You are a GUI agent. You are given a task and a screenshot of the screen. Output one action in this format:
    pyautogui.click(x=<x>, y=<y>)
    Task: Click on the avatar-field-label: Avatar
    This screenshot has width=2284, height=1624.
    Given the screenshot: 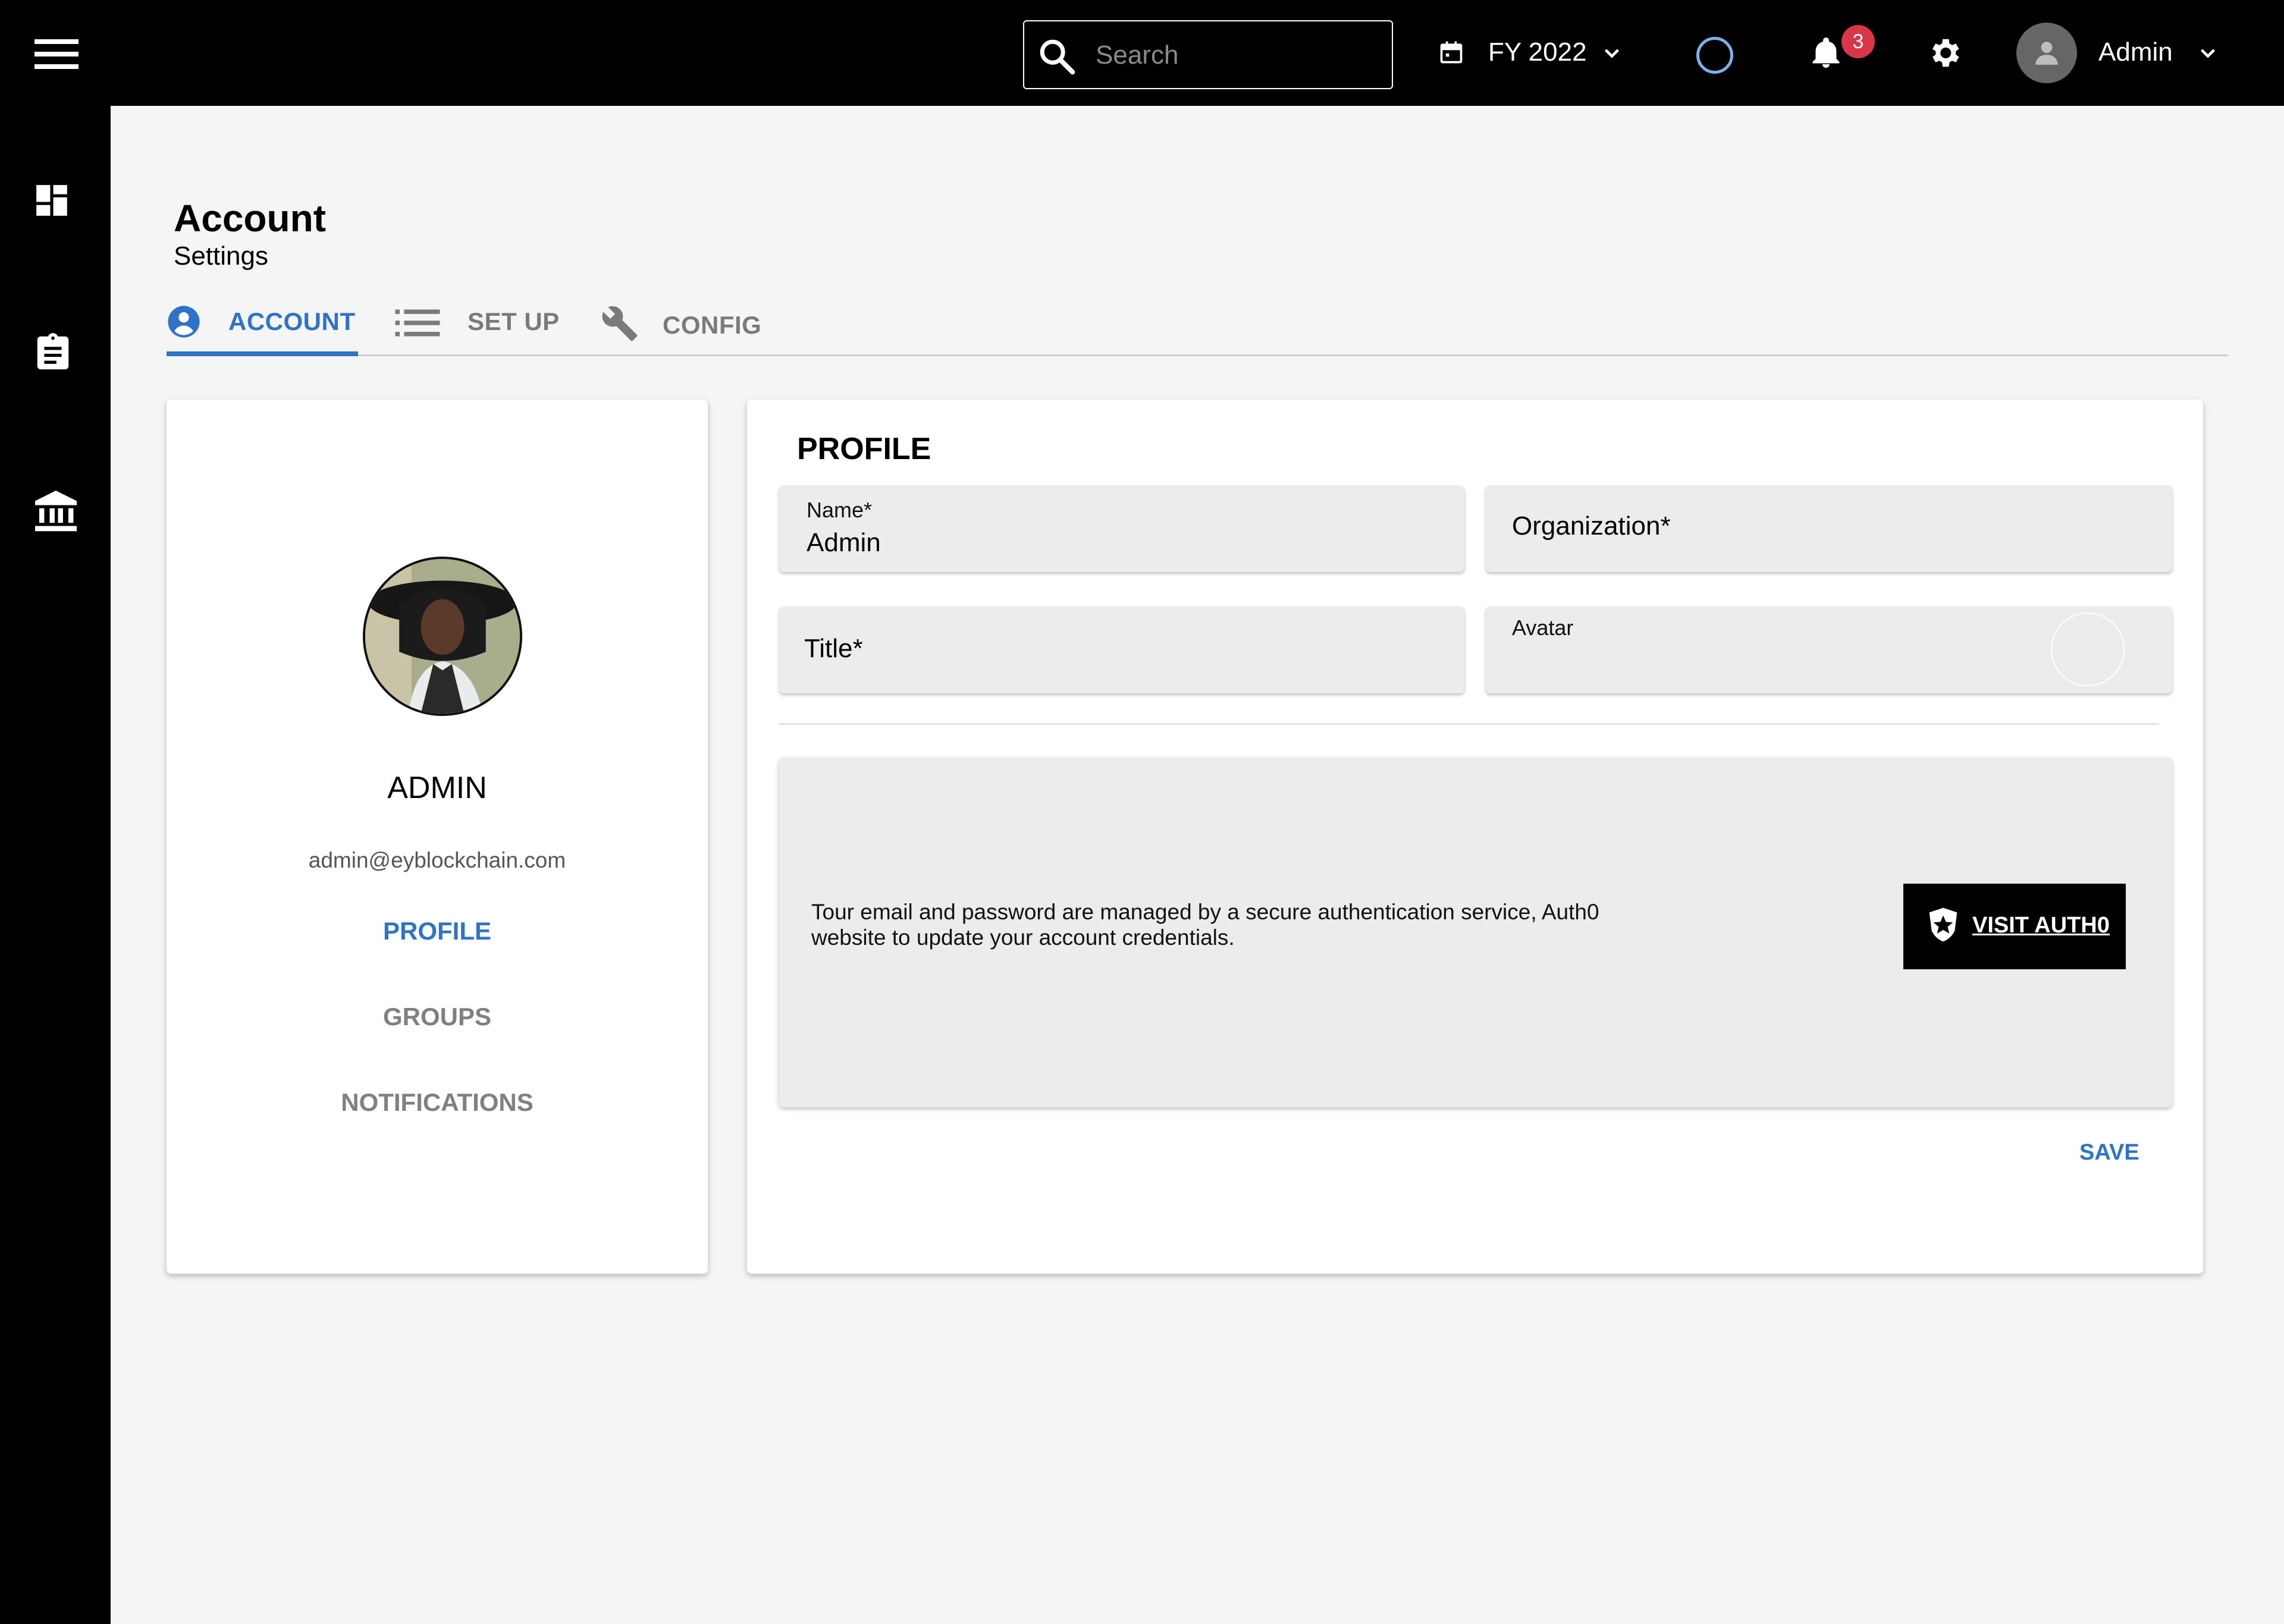 What is the action you would take?
    pyautogui.click(x=1543, y=627)
    